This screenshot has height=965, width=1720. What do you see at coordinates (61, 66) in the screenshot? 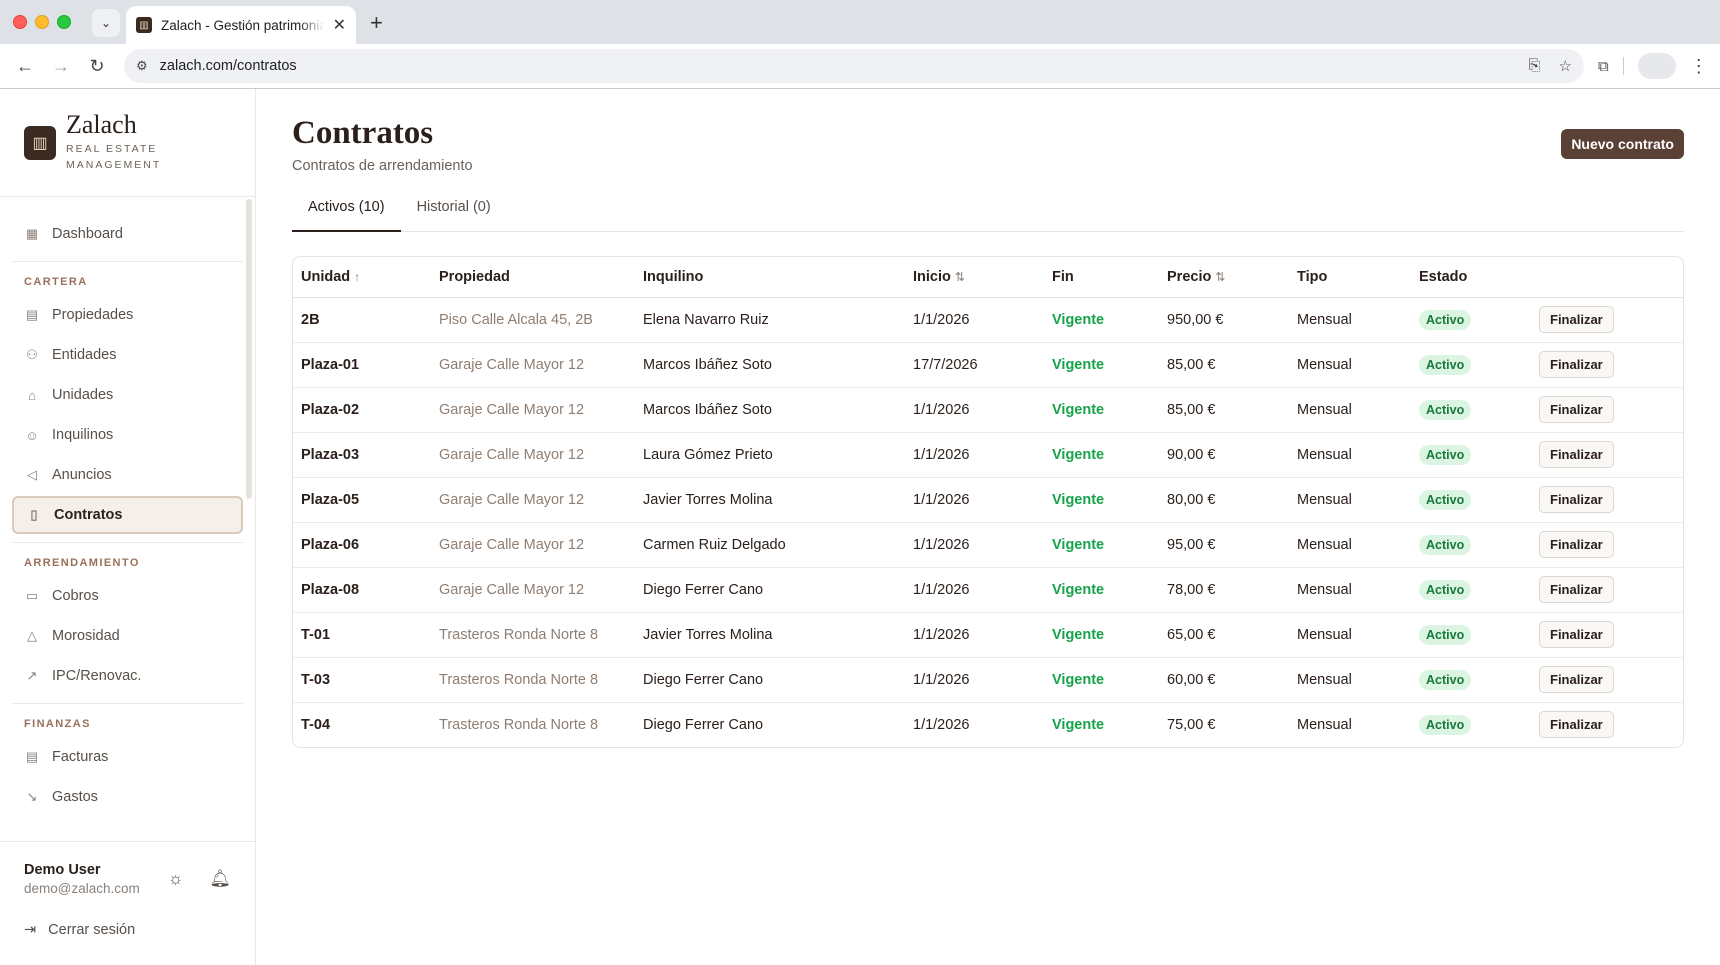
I see `forward-button: →` at bounding box center [61, 66].